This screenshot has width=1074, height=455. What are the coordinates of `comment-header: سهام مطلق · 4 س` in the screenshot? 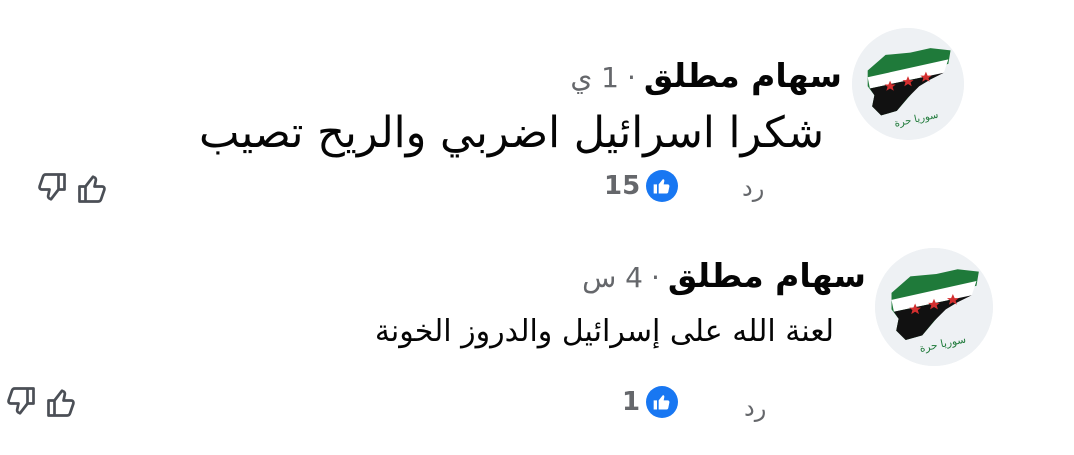 It's located at (724, 275).